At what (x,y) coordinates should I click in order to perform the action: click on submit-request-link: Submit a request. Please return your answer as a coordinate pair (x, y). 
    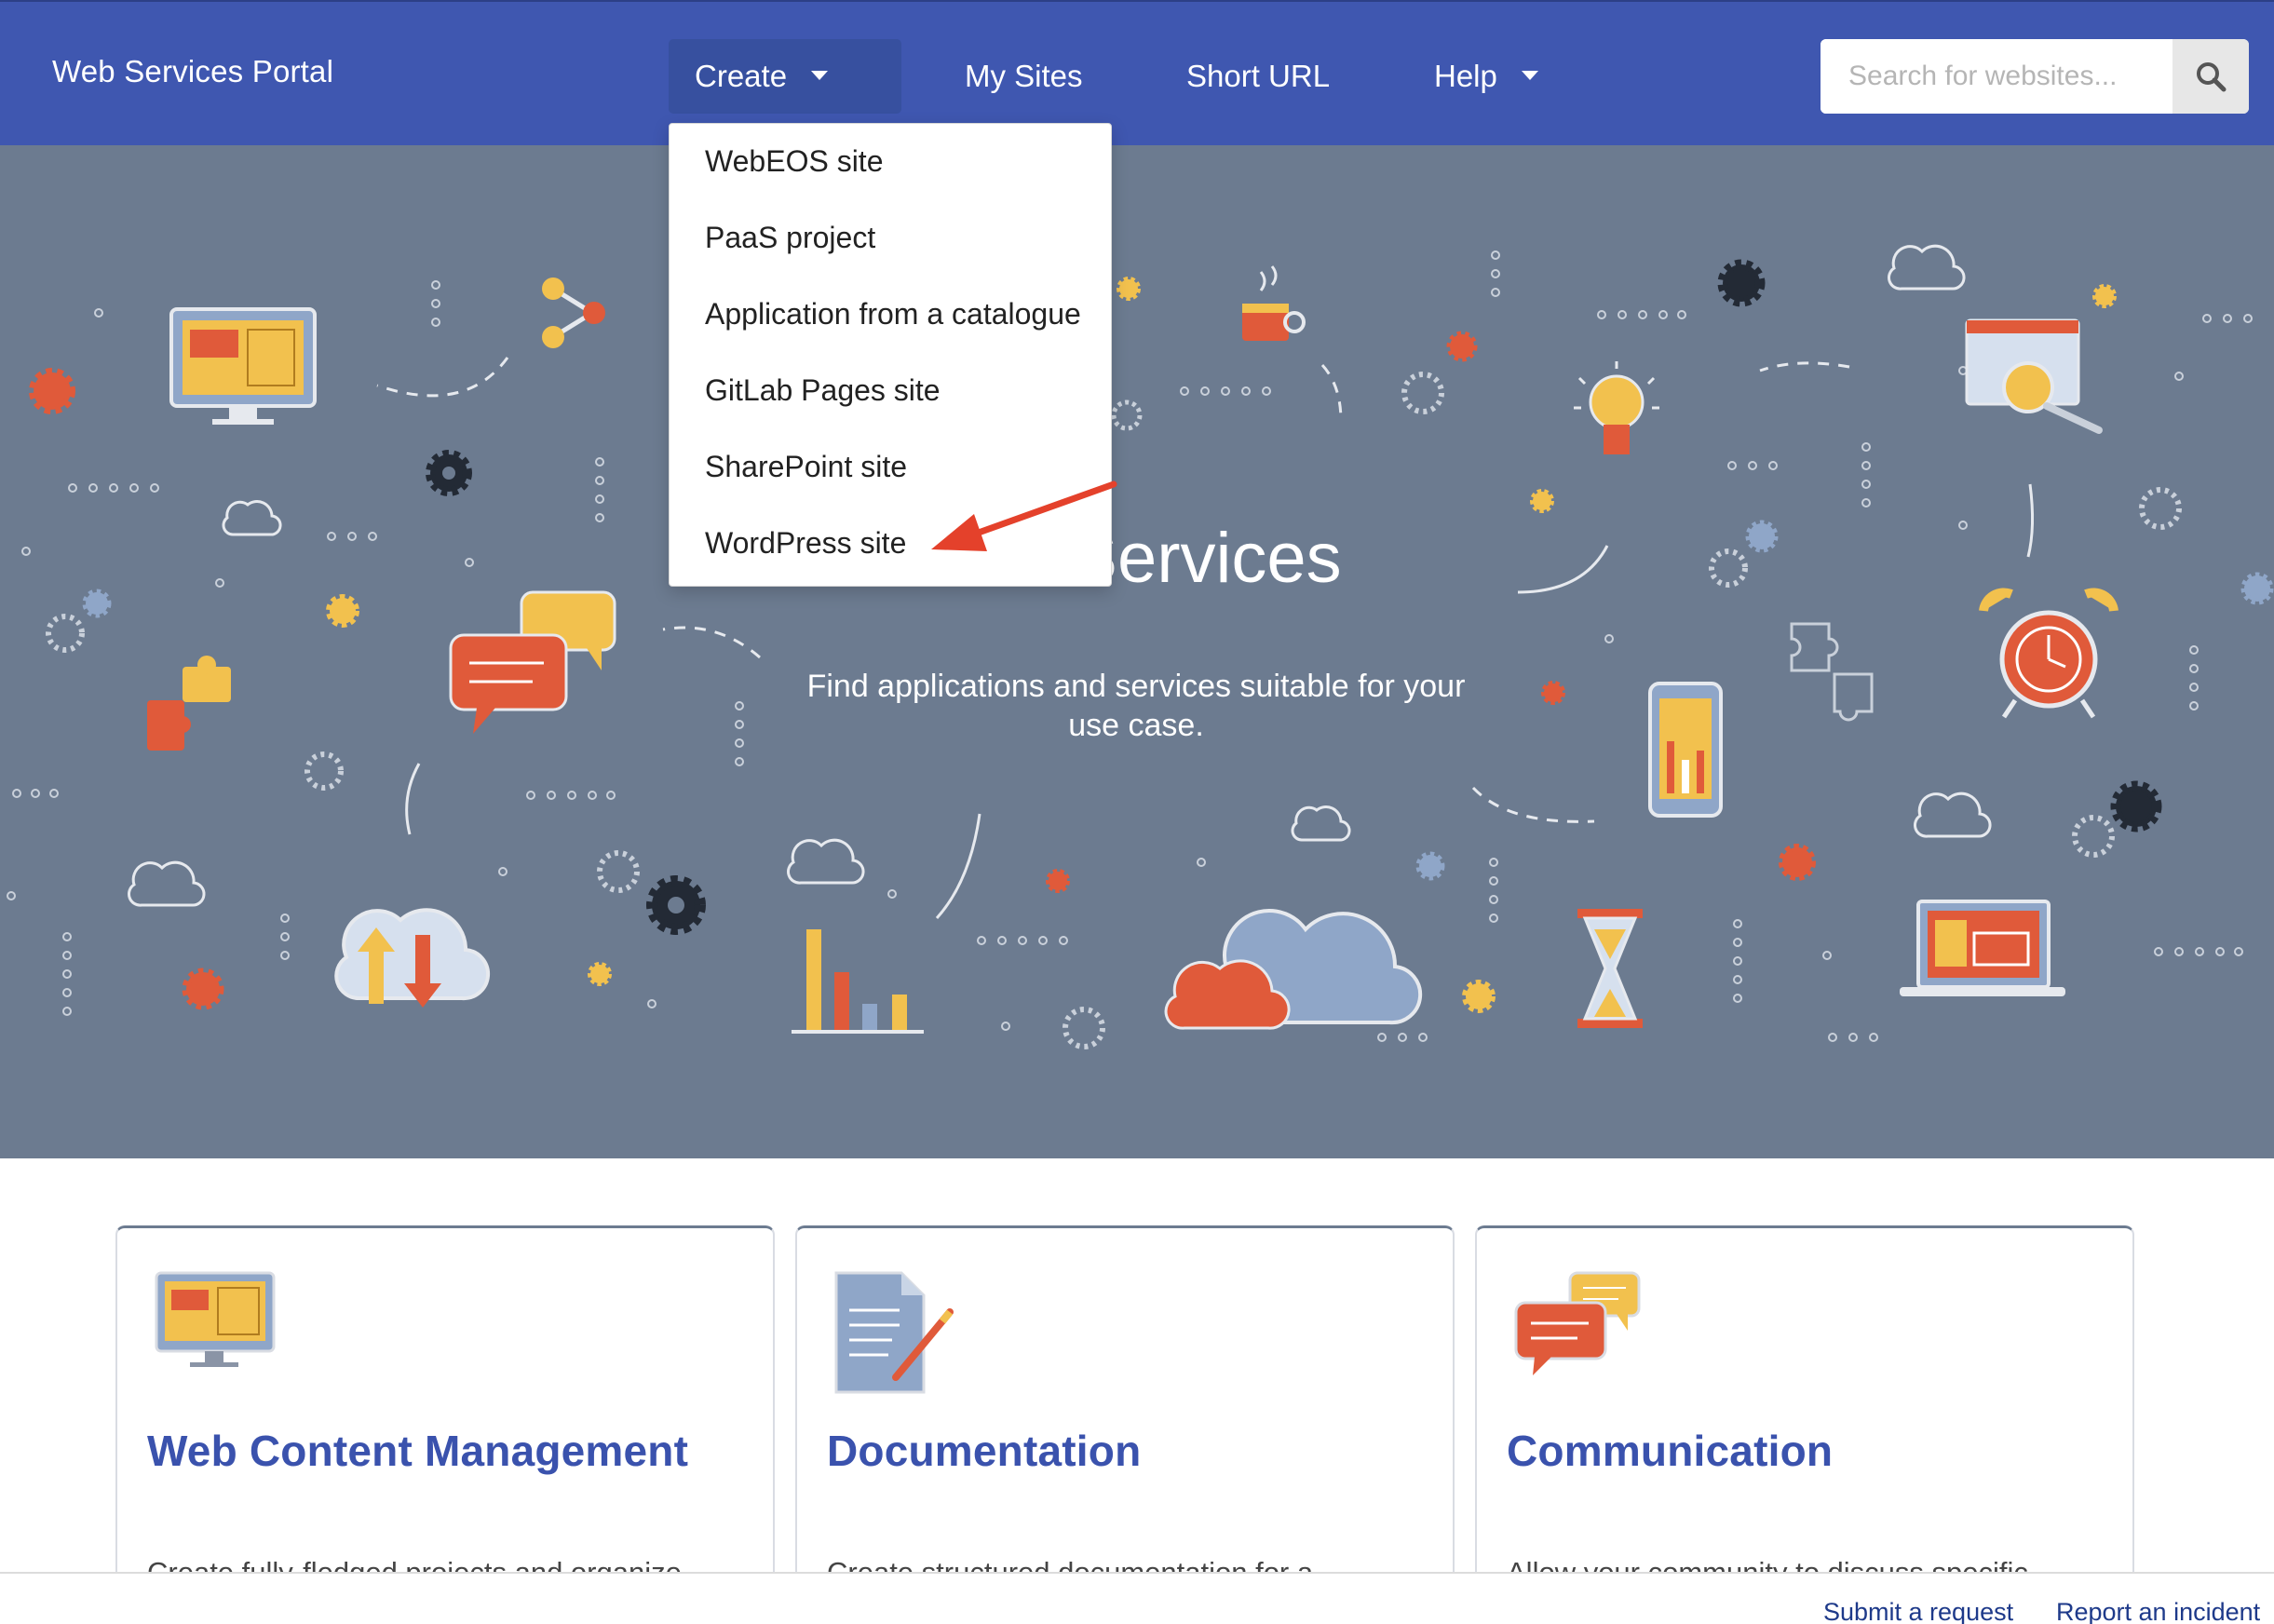
    Looking at the image, I should click on (1918, 1611).